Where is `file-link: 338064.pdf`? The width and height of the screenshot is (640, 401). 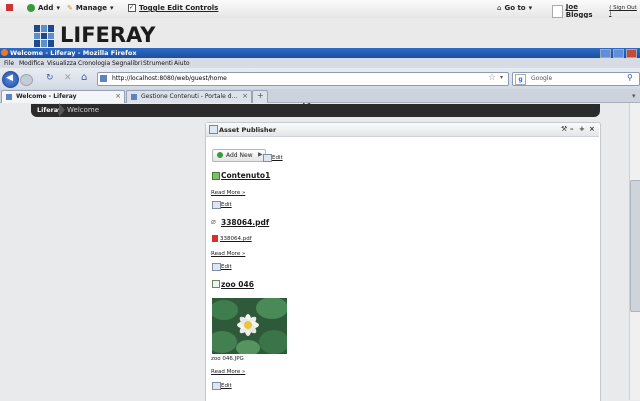 file-link: 338064.pdf is located at coordinates (236, 239).